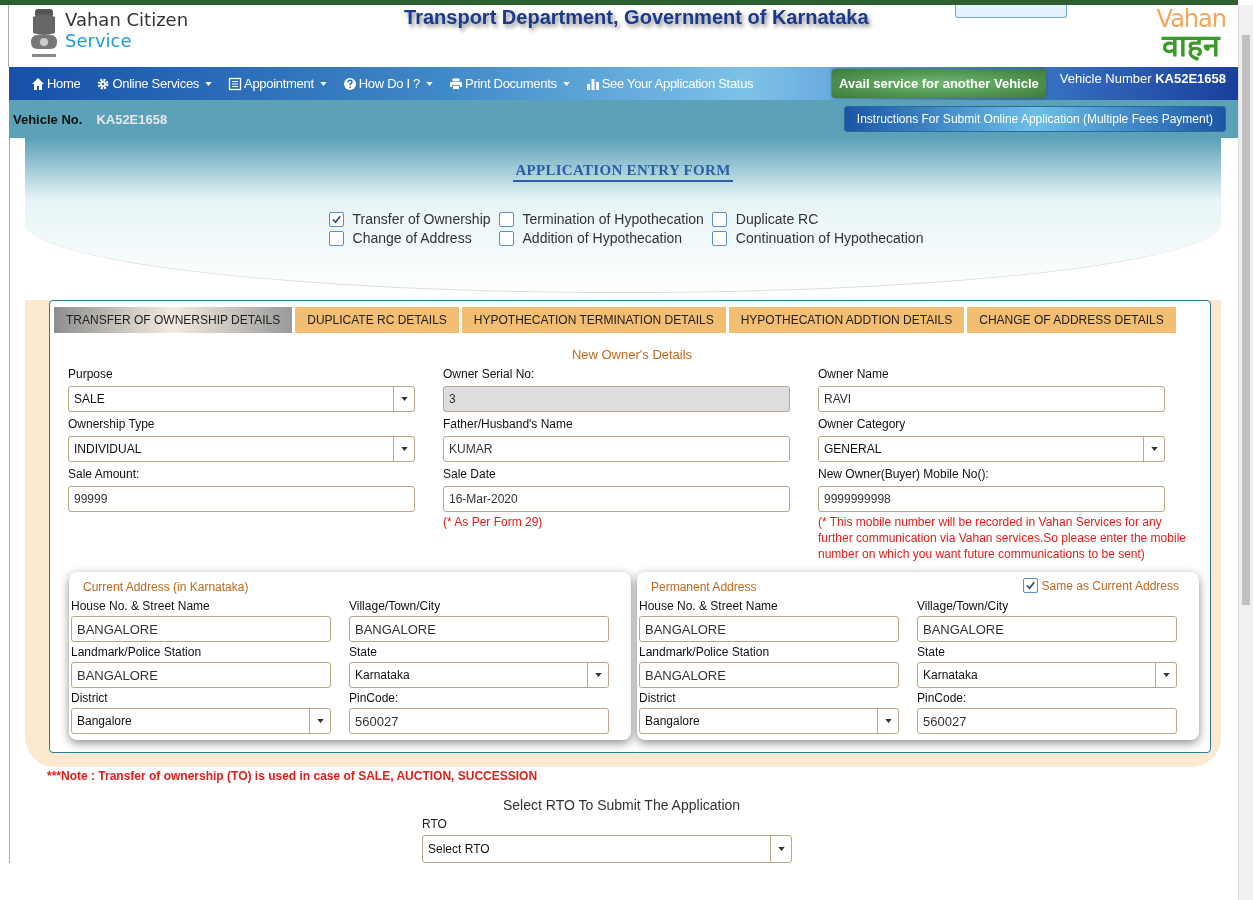 This screenshot has width=1253, height=900. Describe the element at coordinates (592, 83) in the screenshot. I see `bar-chart-icon` at that location.